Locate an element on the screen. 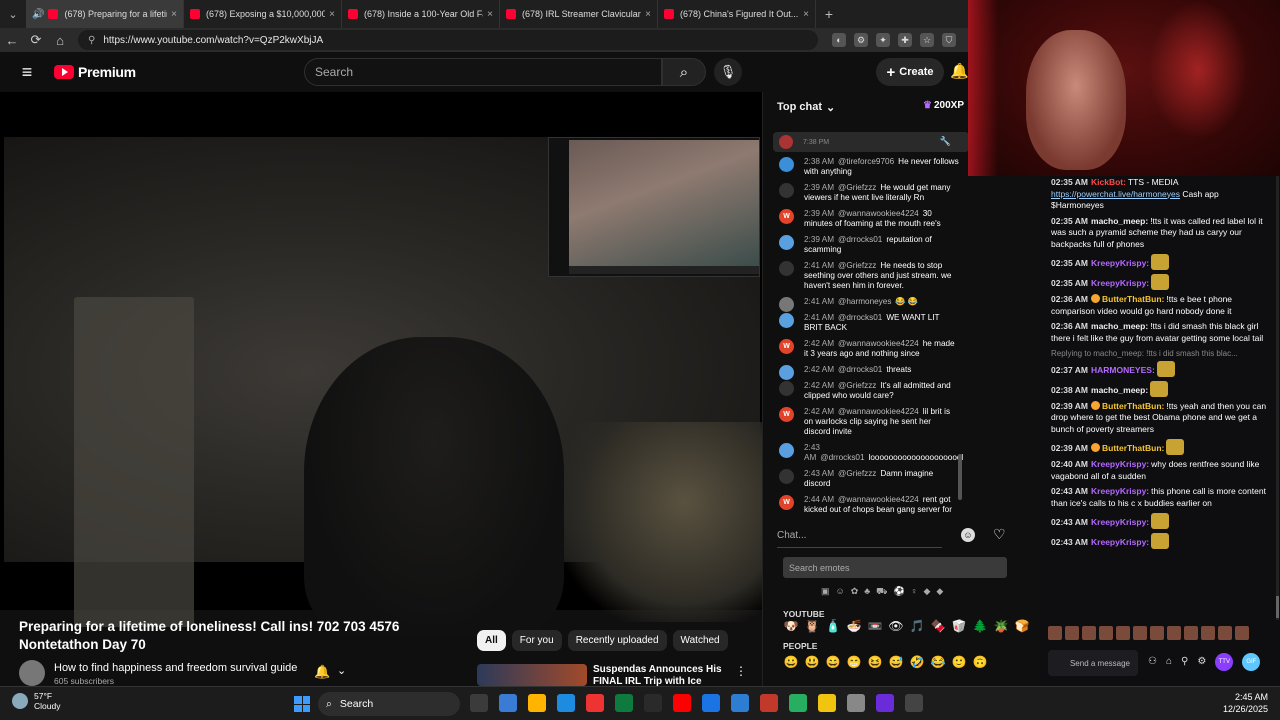  emote: 🐶 is located at coordinates (791, 626).